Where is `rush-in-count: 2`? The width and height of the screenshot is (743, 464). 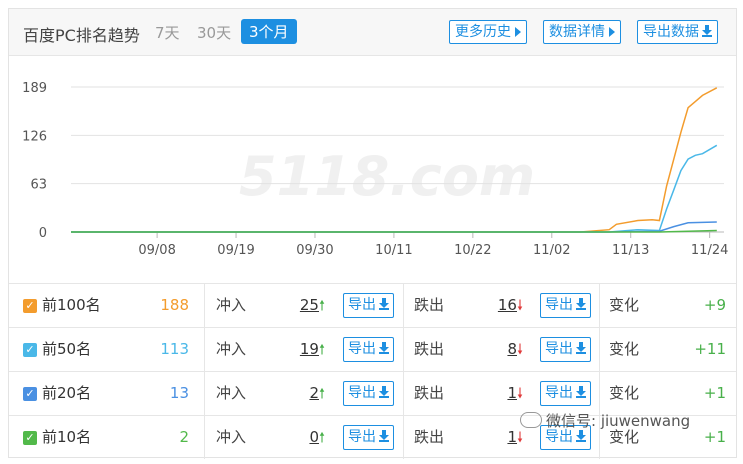 rush-in-count: 2 is located at coordinates (314, 393).